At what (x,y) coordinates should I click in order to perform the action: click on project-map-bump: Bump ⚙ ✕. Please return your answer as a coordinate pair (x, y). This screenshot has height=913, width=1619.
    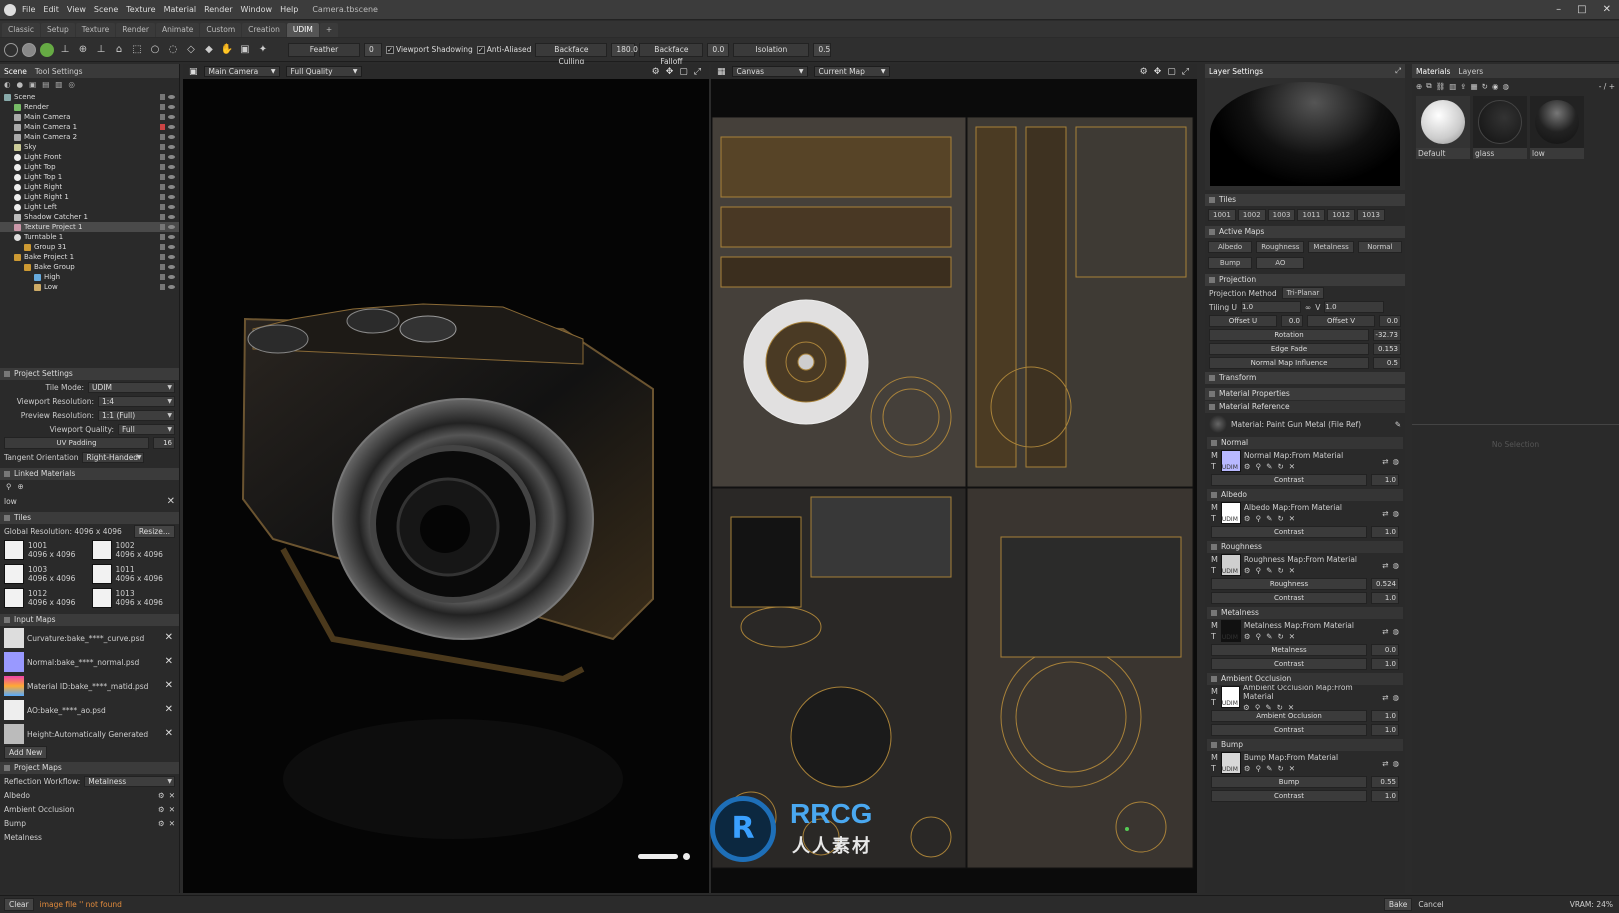
    Looking at the image, I should click on (89, 823).